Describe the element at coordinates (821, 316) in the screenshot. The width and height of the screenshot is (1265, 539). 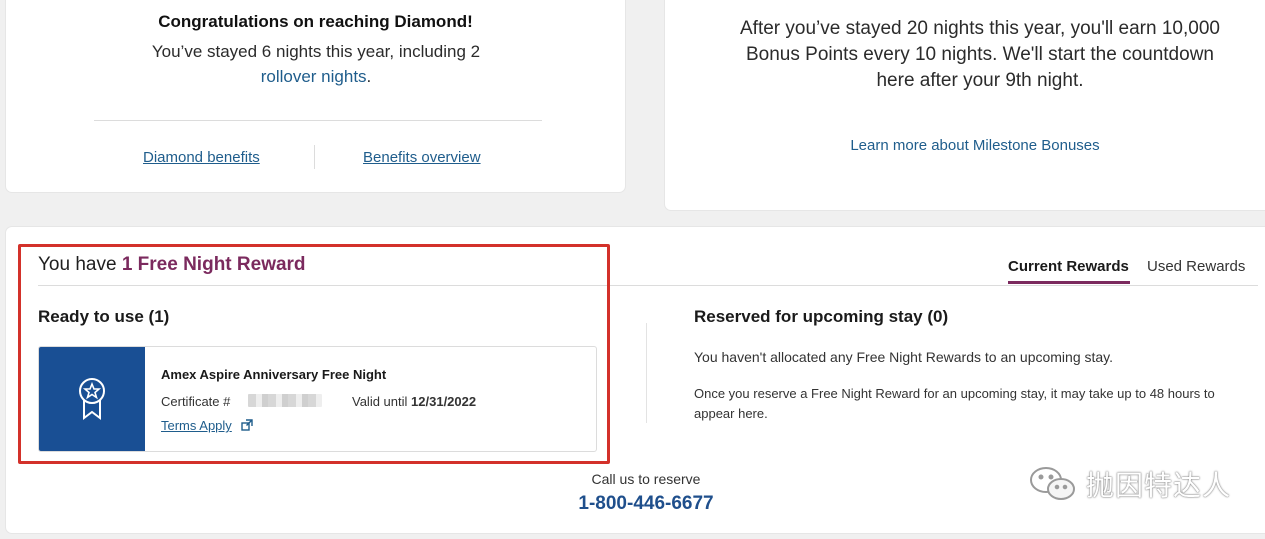
I see `reserved-title: Reserved for upcoming stay (0)` at that location.